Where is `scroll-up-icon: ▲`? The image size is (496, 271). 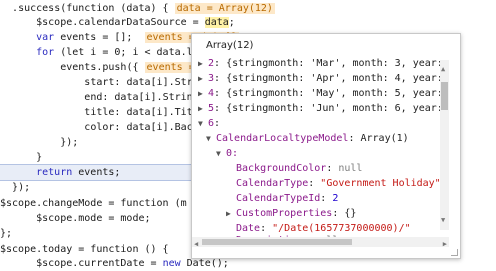
scroll-up-icon: ▲ is located at coordinates (443, 69).